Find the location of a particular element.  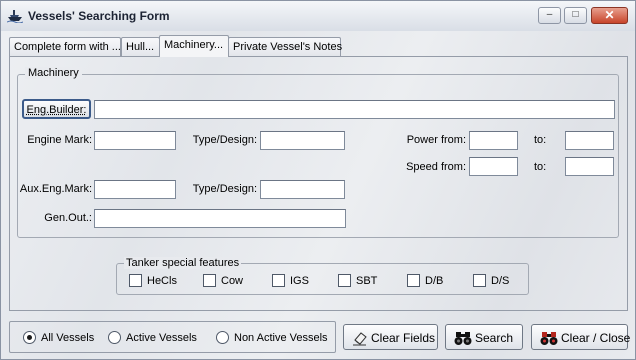

binoculars-close-icon is located at coordinates (549, 339).